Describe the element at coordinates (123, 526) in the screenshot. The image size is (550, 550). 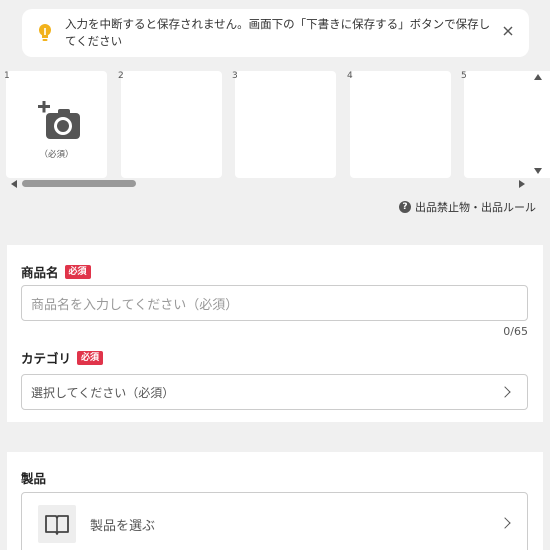
I see `select-product-label: 製品を選ぶ` at that location.